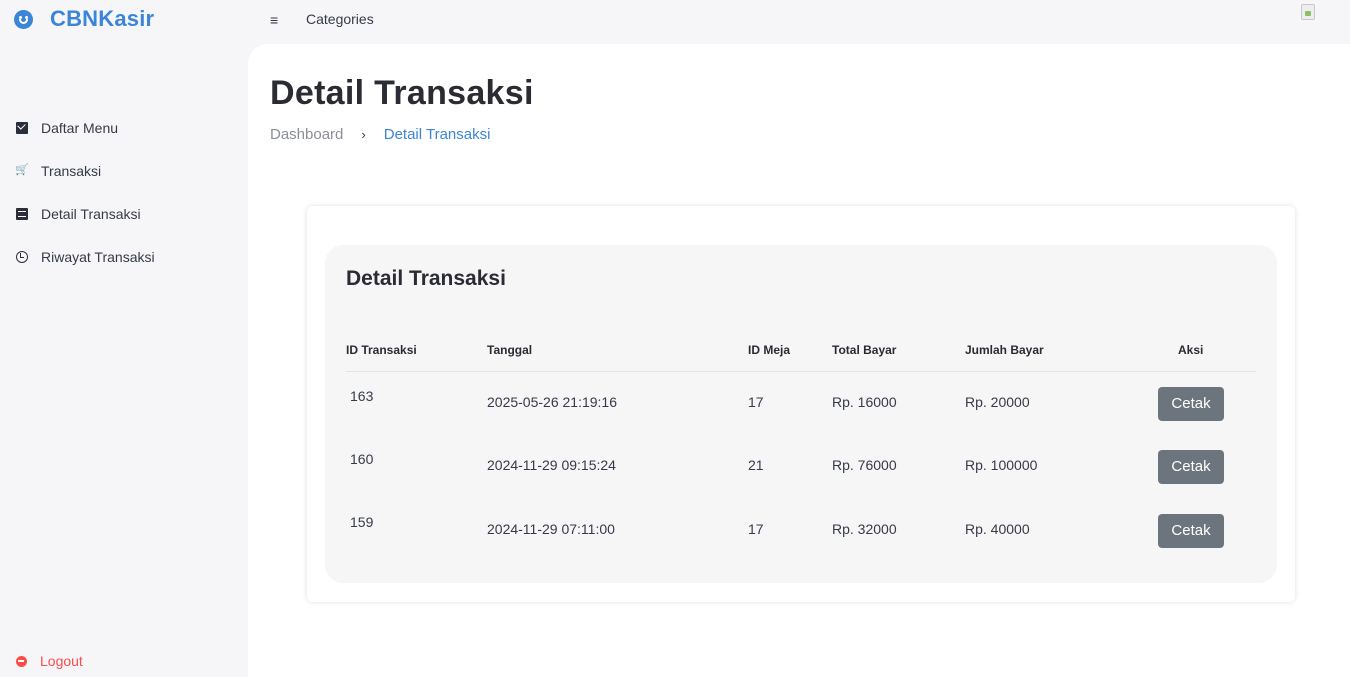 This screenshot has width=1350, height=677. Describe the element at coordinates (340, 19) in the screenshot. I see `categories-link: Categories` at that location.